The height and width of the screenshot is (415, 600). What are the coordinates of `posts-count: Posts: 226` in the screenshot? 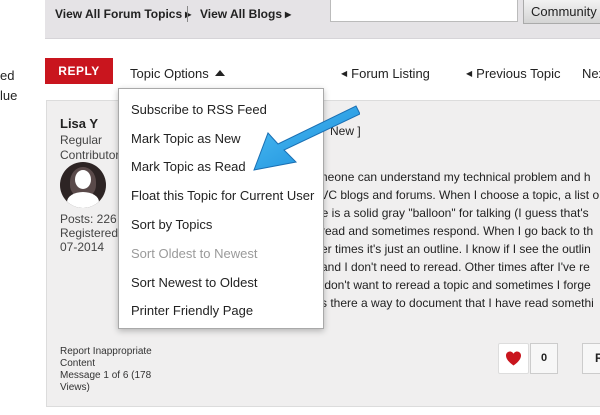 It's located at (88, 219).